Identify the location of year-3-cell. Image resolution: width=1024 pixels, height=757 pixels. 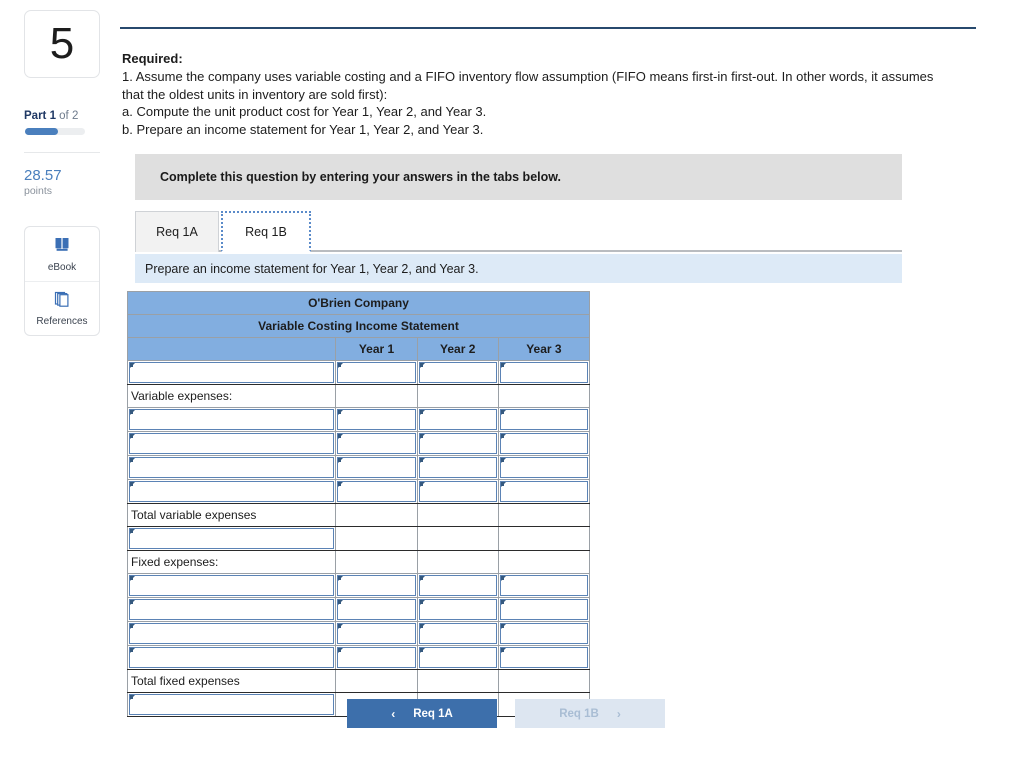
(544, 515).